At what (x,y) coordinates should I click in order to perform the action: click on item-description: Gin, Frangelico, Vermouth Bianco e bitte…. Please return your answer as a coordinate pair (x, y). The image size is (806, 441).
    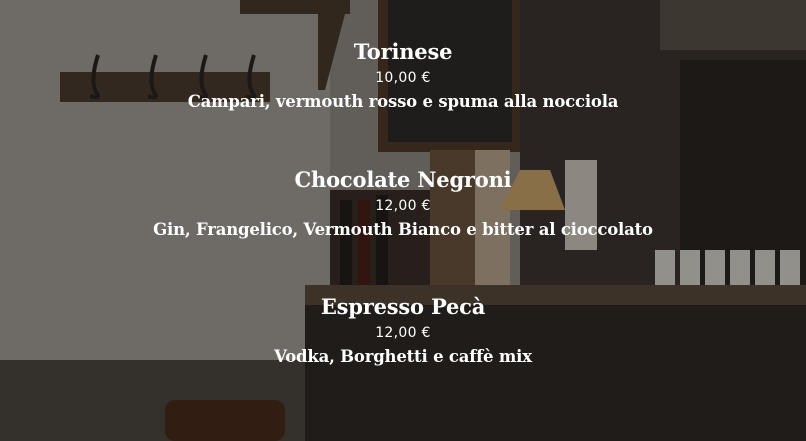
    Looking at the image, I should click on (403, 229).